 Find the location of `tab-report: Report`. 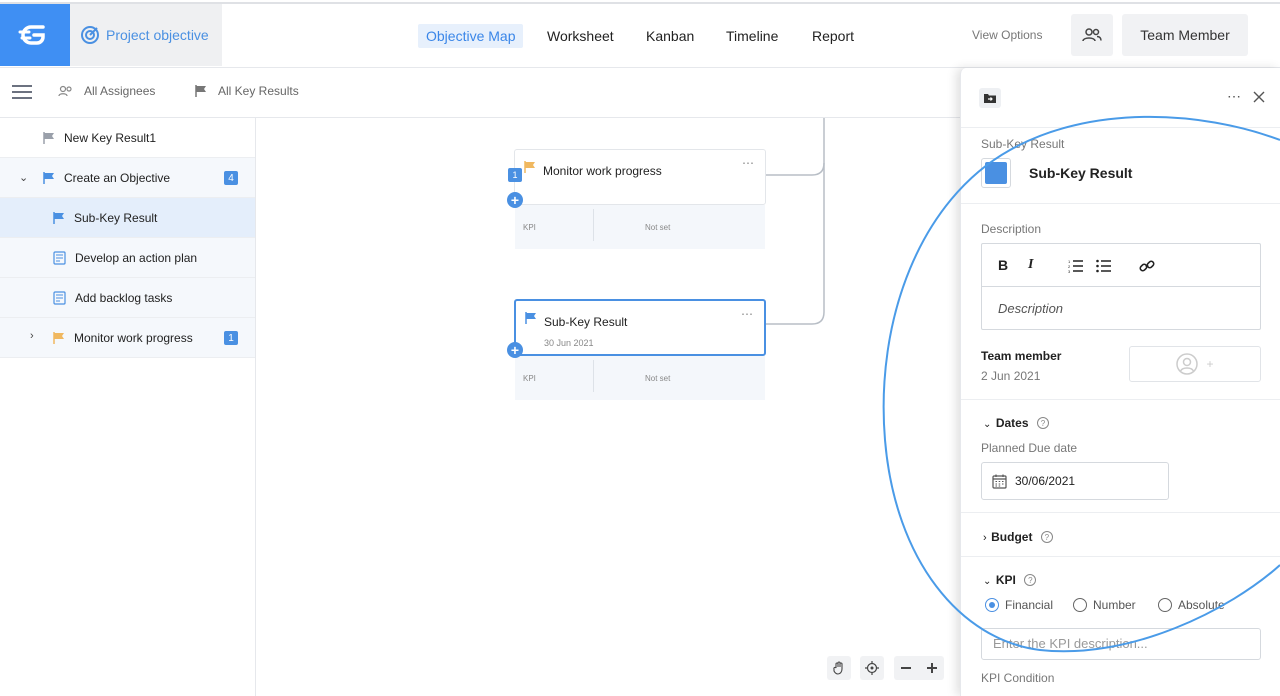

tab-report: Report is located at coordinates (833, 36).